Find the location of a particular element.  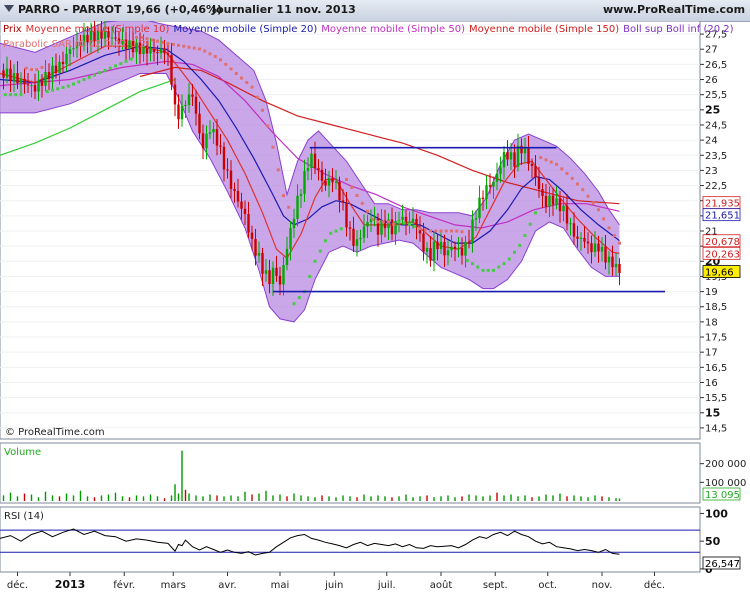

x-tick-label: 2013 is located at coordinates (70, 584).